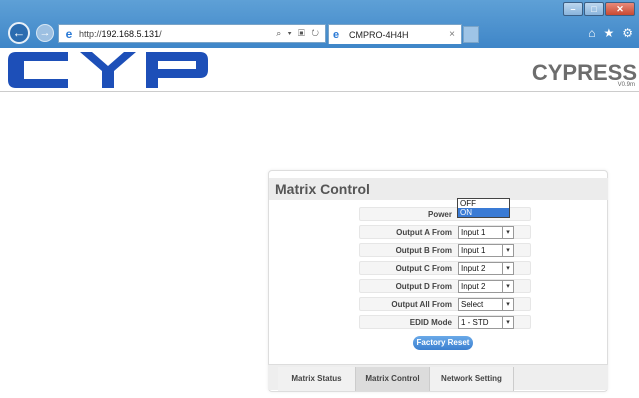 Image resolution: width=639 pixels, height=398 pixels. What do you see at coordinates (45, 33) in the screenshot?
I see `forward-arrow-icon: →` at bounding box center [45, 33].